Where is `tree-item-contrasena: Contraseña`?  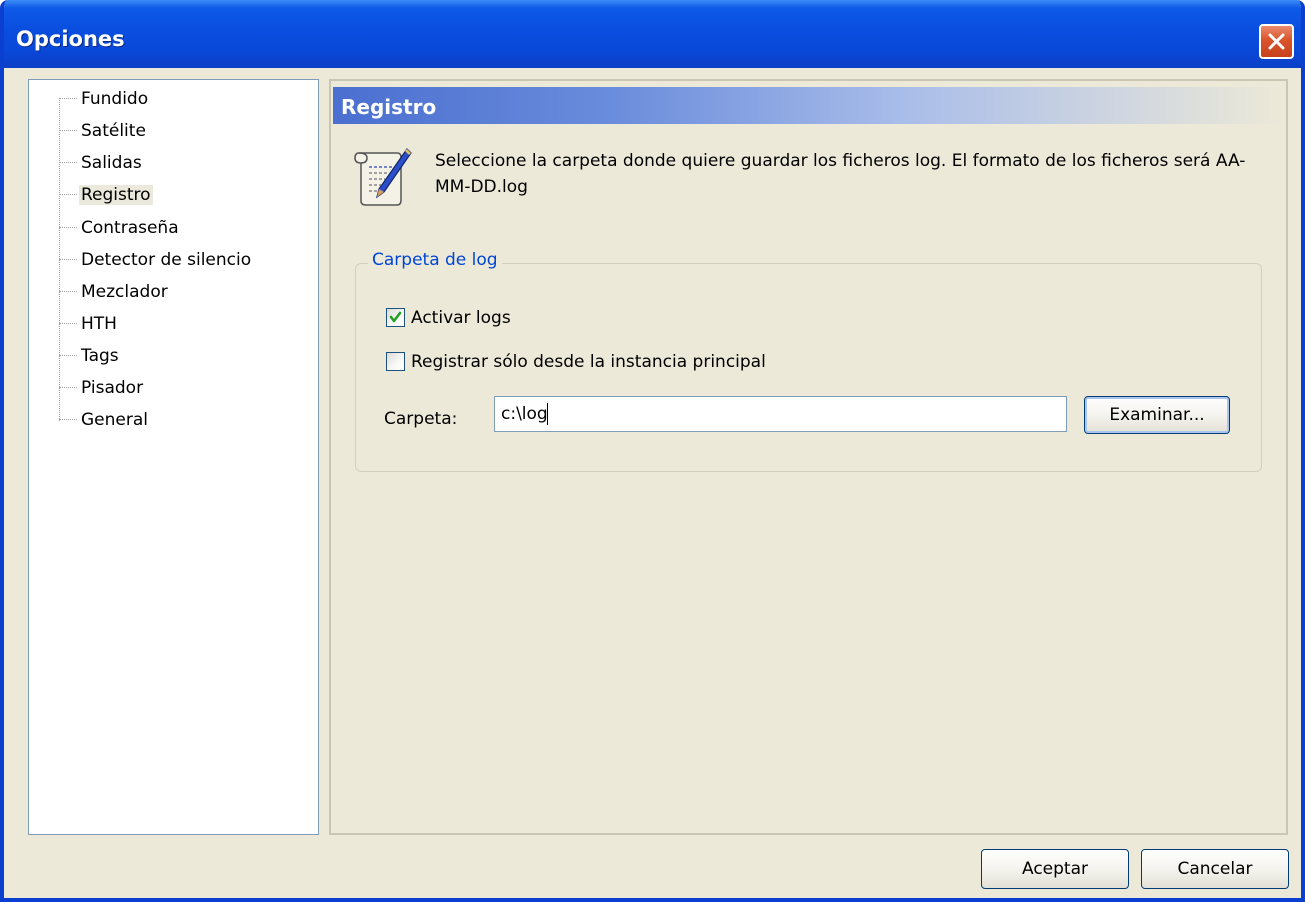
tree-item-contrasena: Contraseña is located at coordinates (122, 228).